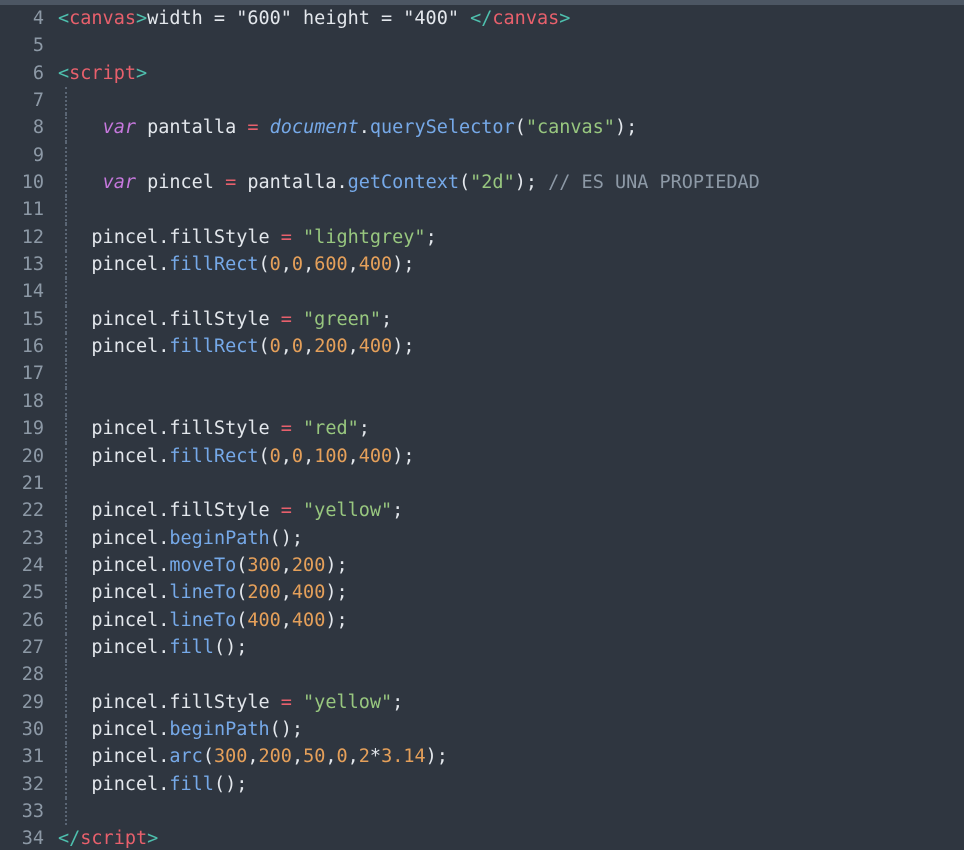 This screenshot has width=964, height=850. What do you see at coordinates (253, 756) in the screenshot?
I see `code-line-content: pincel.arc(300,200,50,0,2*3.14);` at bounding box center [253, 756].